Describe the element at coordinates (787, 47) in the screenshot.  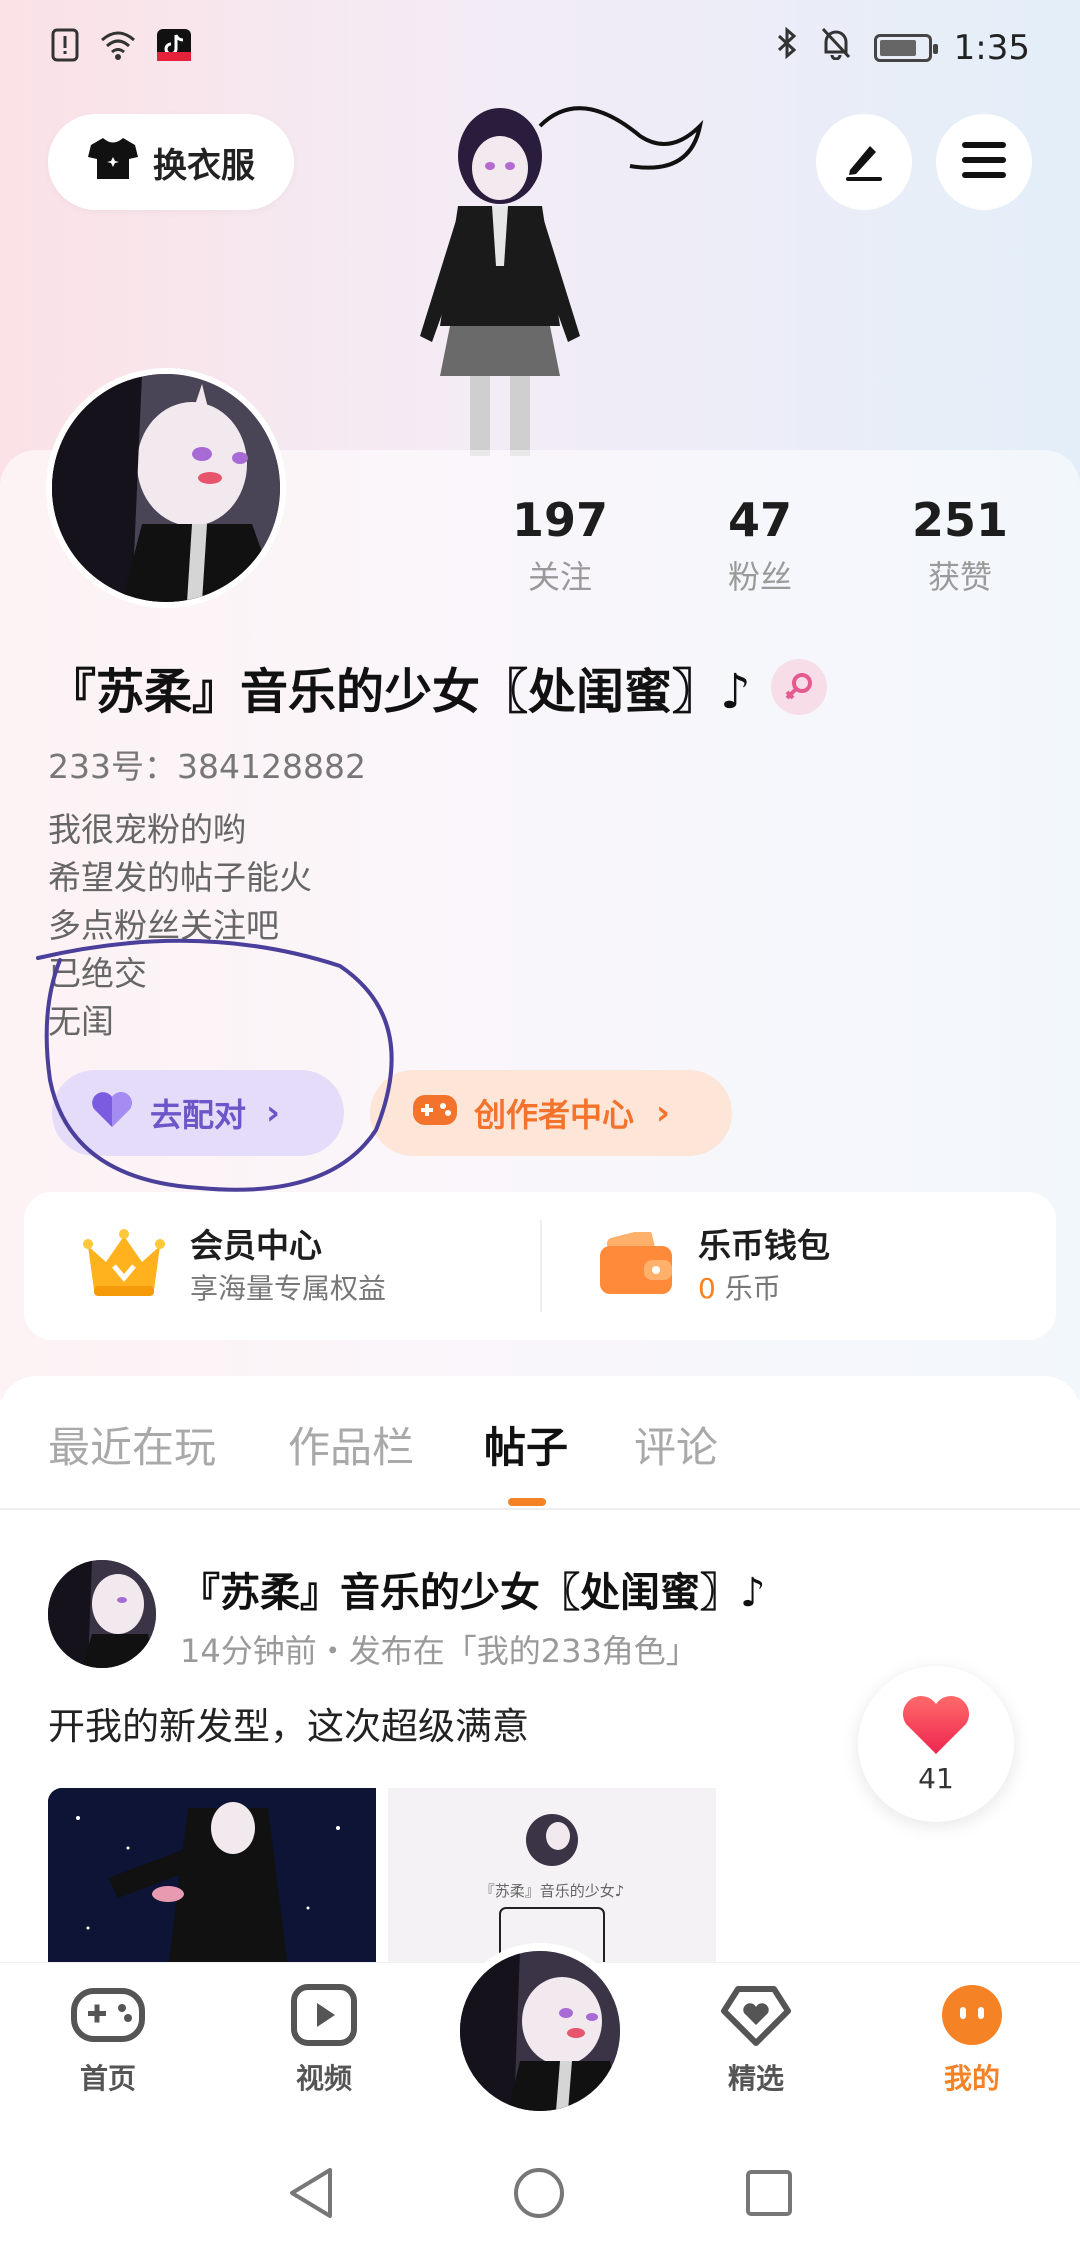
I see `bluetooth-icon` at that location.